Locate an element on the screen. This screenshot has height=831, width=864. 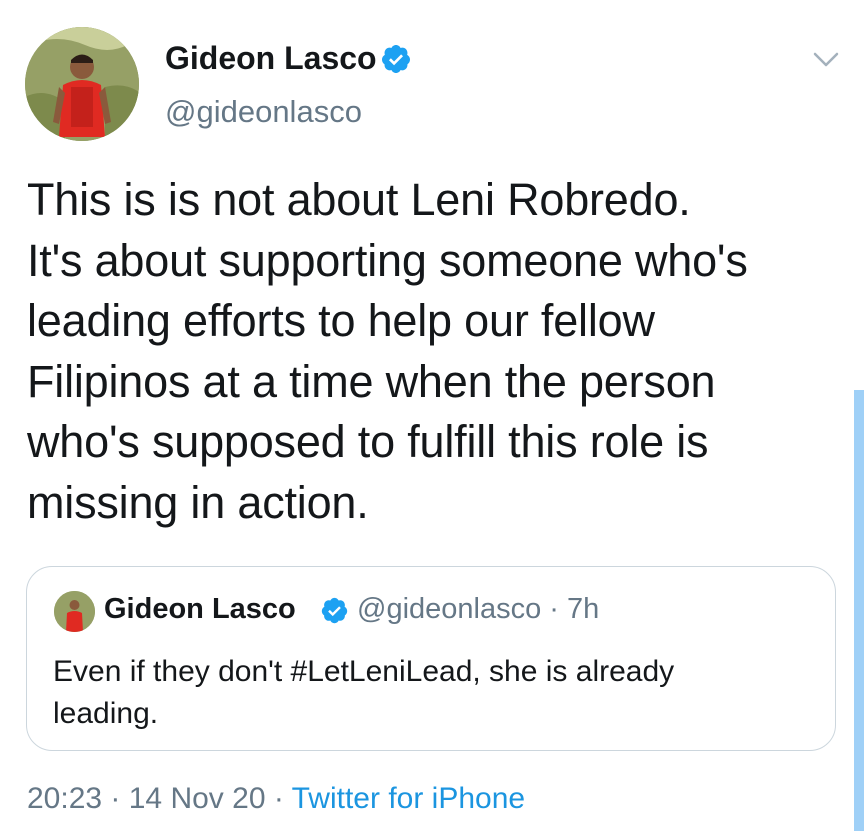
tweet-text-line: missing in action. is located at coordinates (198, 502).